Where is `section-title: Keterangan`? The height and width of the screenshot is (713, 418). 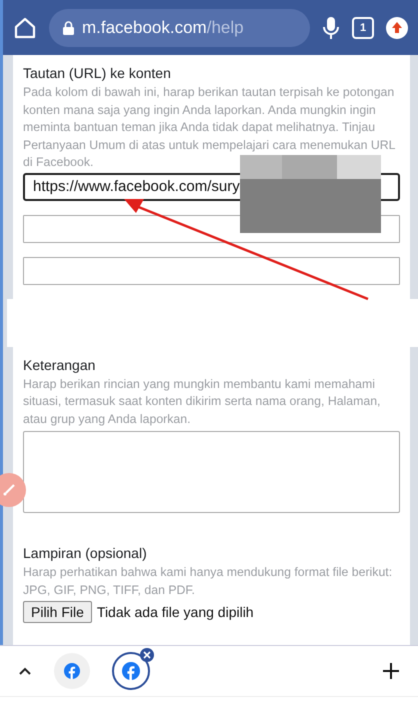
section-title: Keterangan is located at coordinates (59, 364).